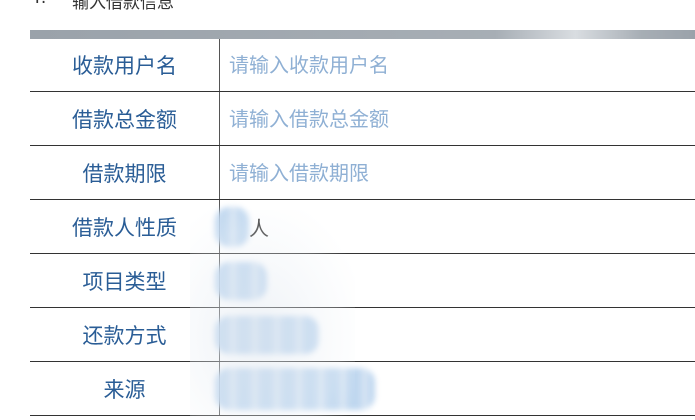 The image size is (695, 420). What do you see at coordinates (125, 334) in the screenshot?
I see `repayment-method-label: 还款方式` at bounding box center [125, 334].